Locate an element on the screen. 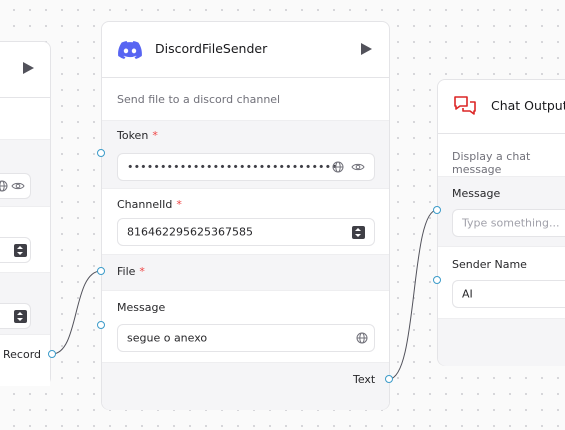 Image resolution: width=565 pixels, height=430 pixels. sender-name-label: Sender Name is located at coordinates (489, 264).